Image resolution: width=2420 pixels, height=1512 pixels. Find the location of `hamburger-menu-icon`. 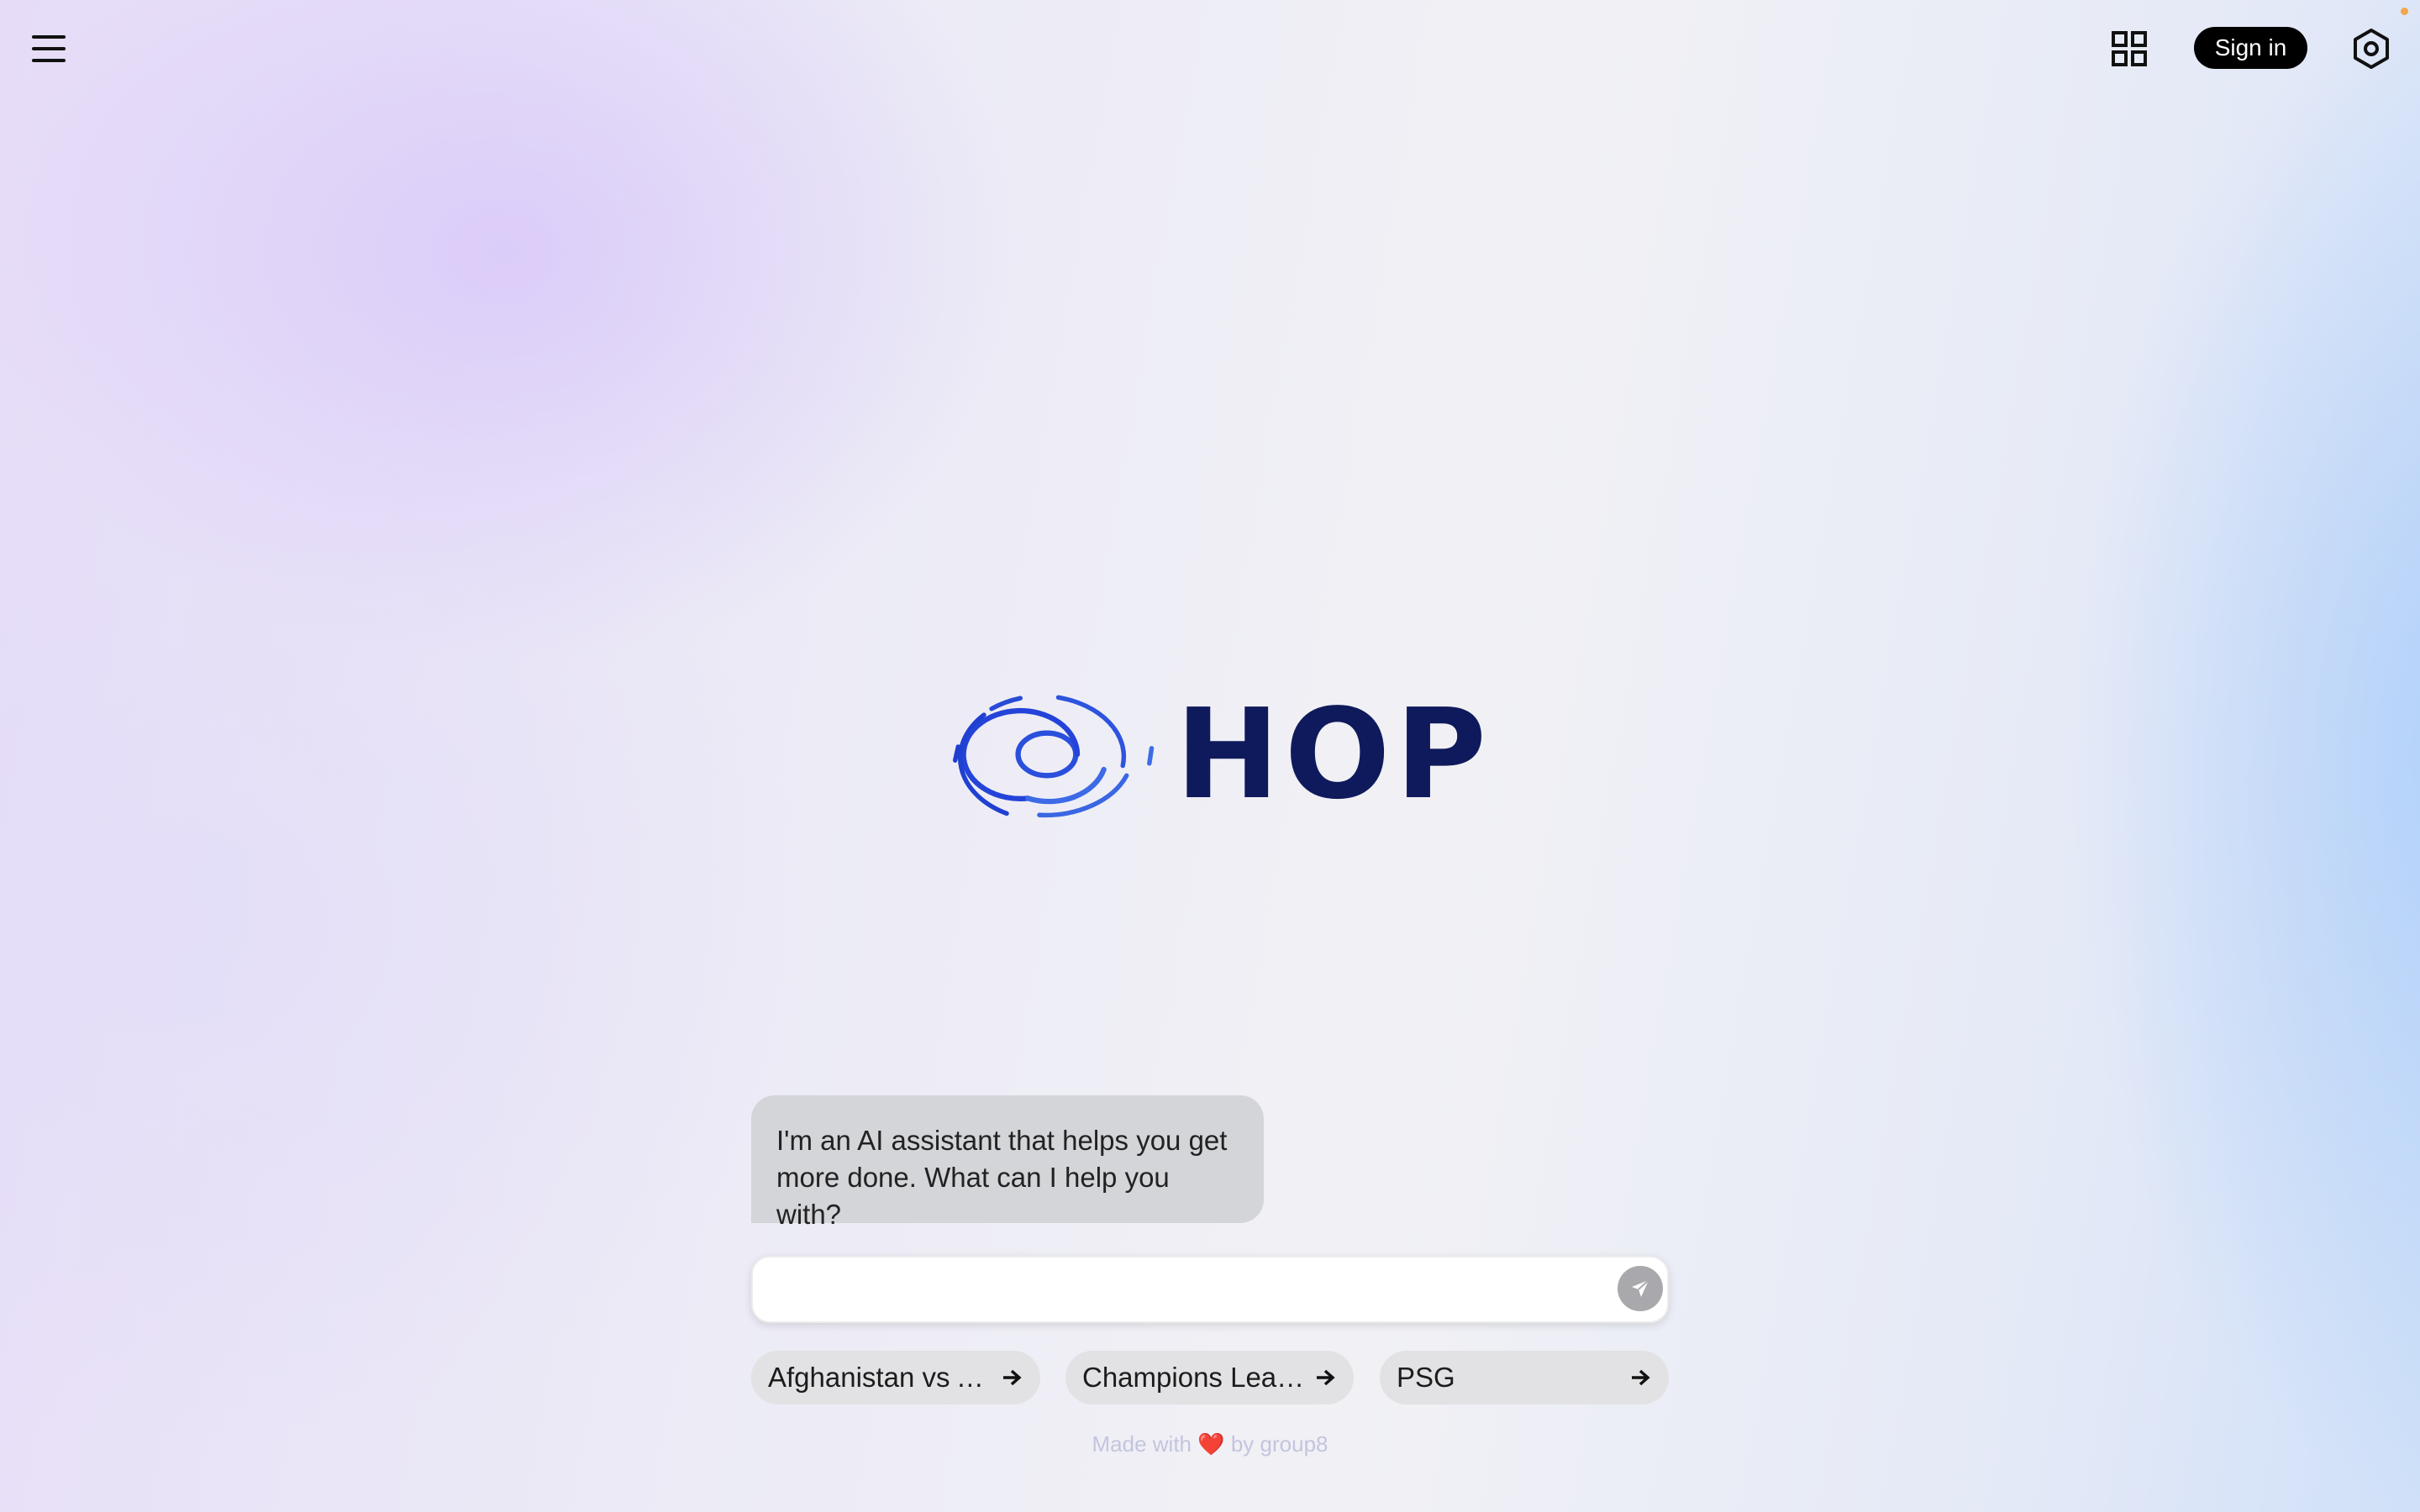

hamburger-menu-icon is located at coordinates (49, 48).